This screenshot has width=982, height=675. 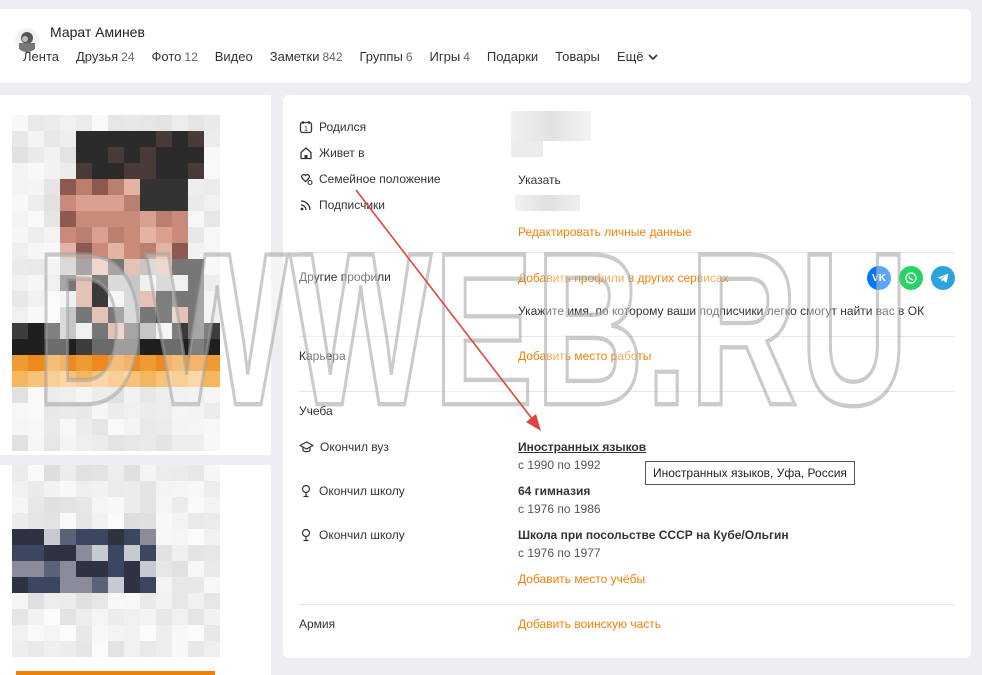 What do you see at coordinates (911, 278) in the screenshot?
I see `whatsapp-icon` at bounding box center [911, 278].